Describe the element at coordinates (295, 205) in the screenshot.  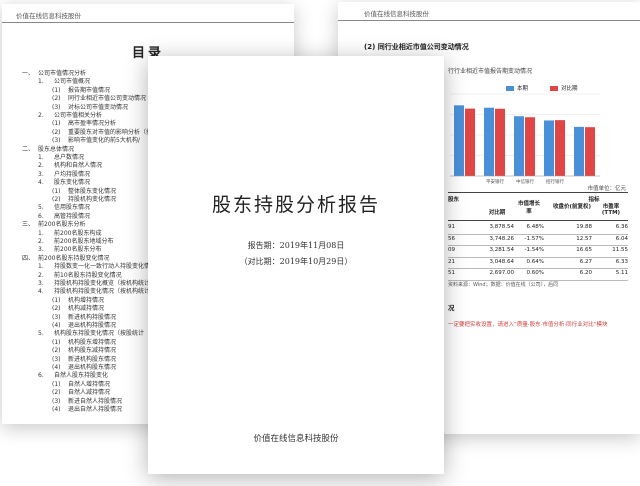
I see `report-title: 股东持股分析报告` at that location.